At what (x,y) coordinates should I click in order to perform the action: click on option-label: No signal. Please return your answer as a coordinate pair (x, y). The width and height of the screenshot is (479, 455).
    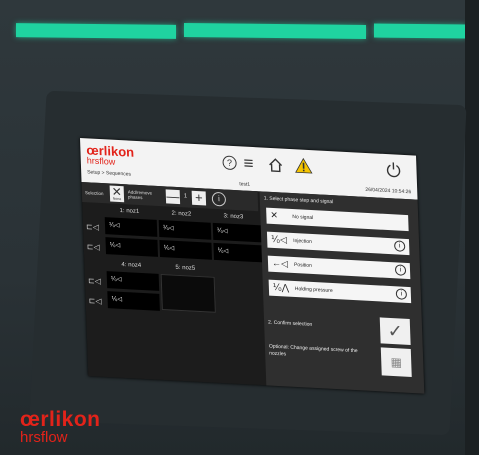
    Looking at the image, I should click on (303, 218).